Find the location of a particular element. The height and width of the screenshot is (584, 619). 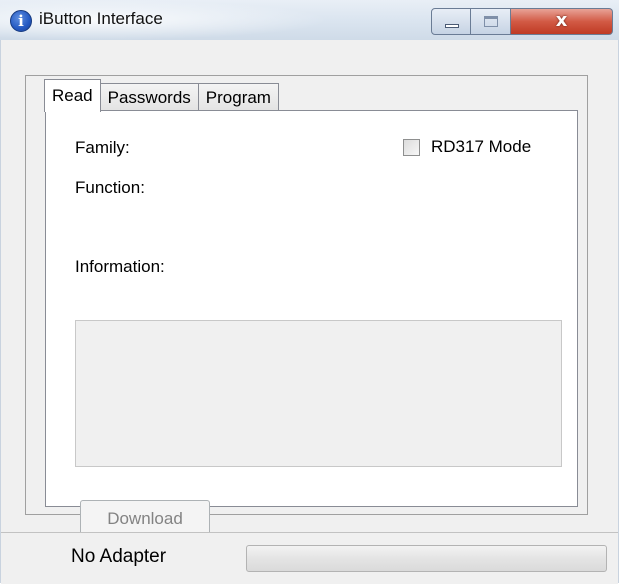

minimize-icon is located at coordinates (452, 26).